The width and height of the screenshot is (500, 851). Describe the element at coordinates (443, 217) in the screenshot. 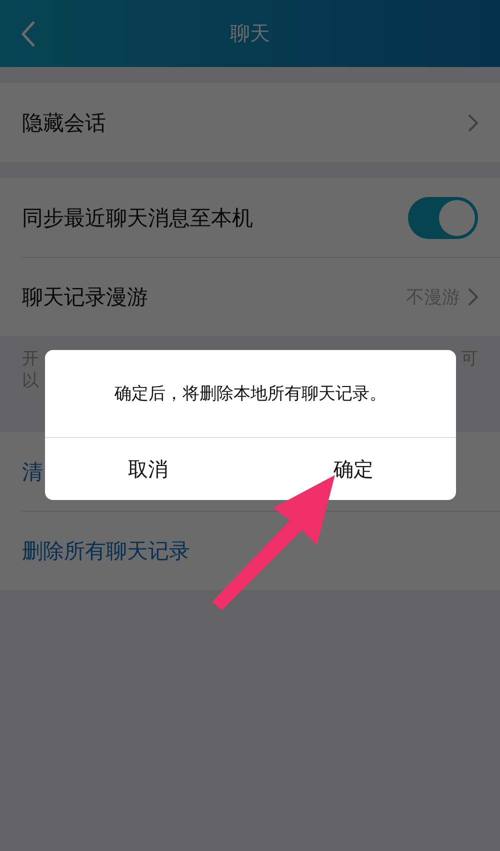

I see `toggle-switch` at that location.